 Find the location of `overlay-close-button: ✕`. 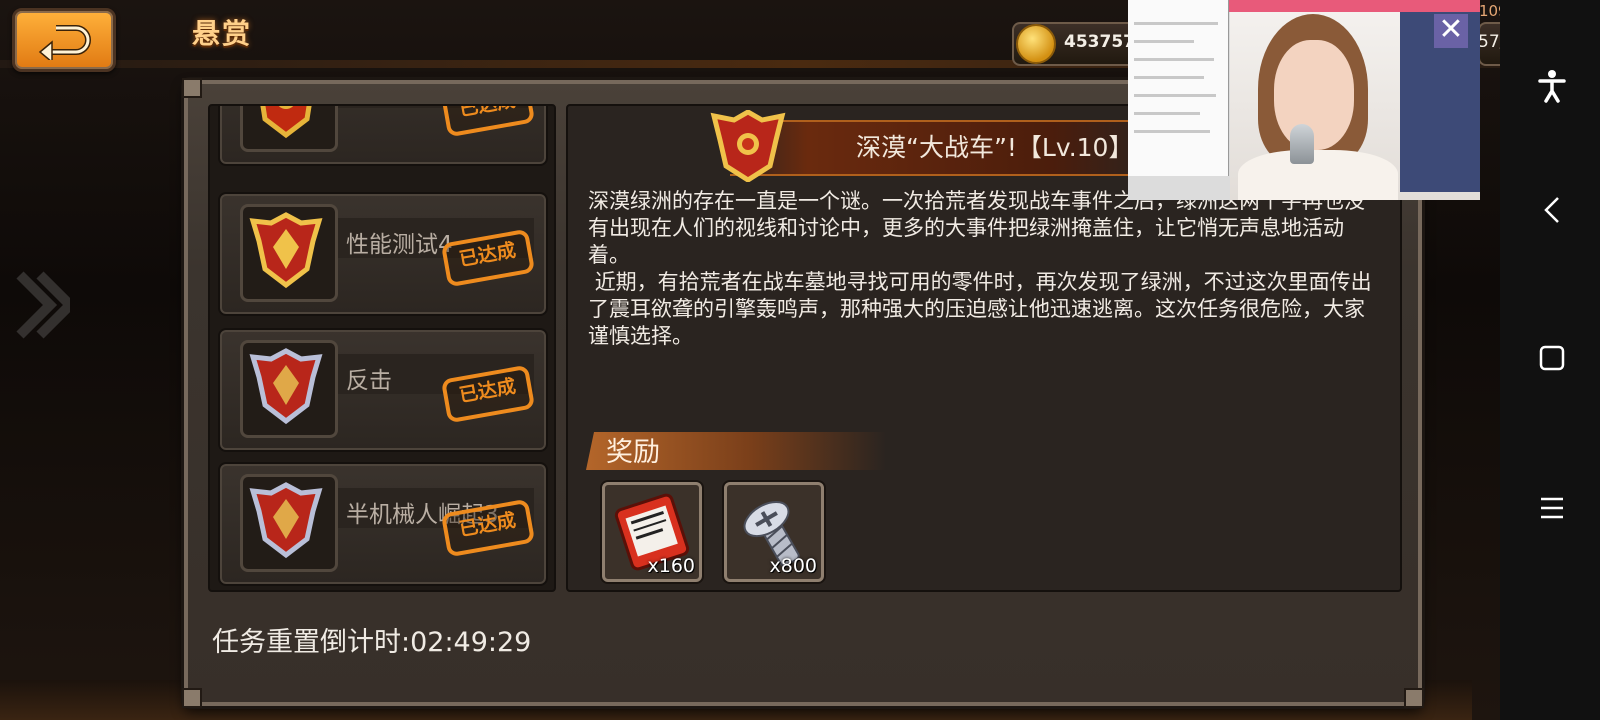

overlay-close-button: ✕ is located at coordinates (1451, 31).